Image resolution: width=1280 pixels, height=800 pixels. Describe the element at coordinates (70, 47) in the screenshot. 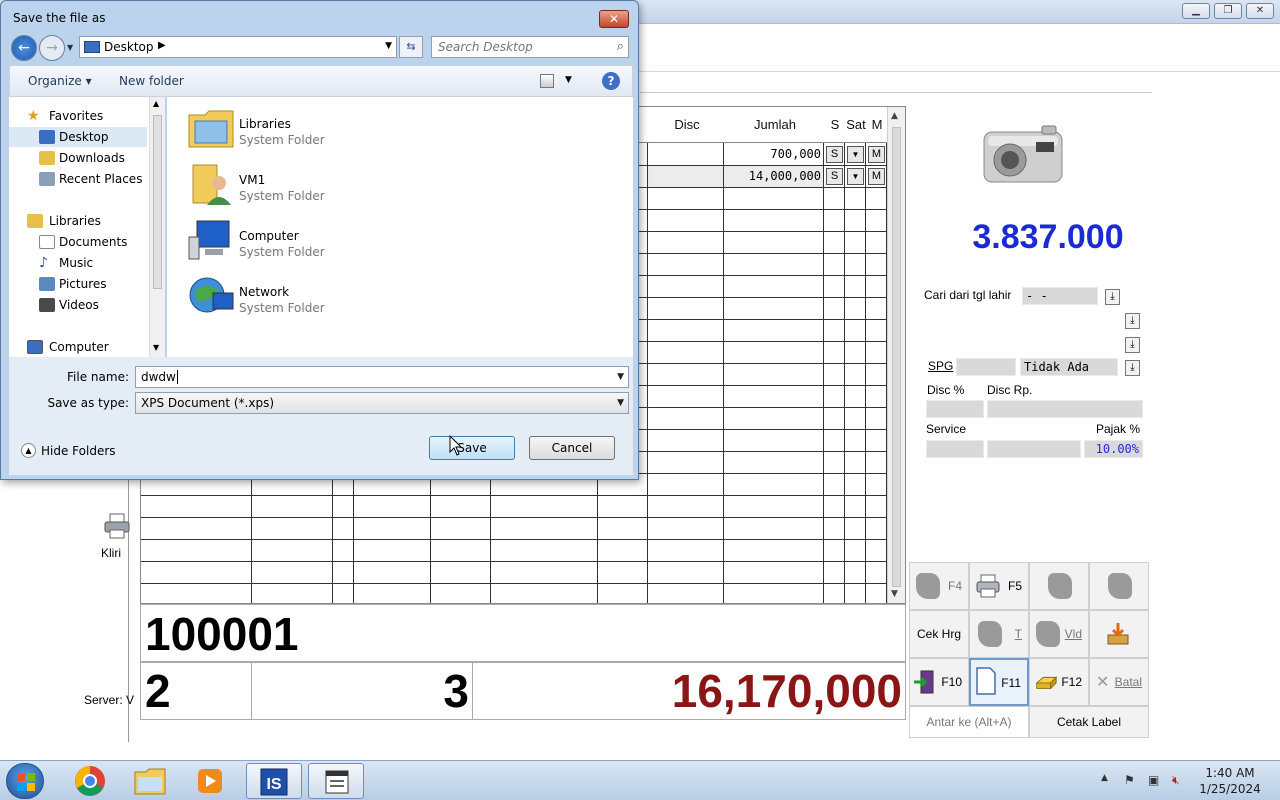

I see `history-dropdown-icon: ▼` at that location.